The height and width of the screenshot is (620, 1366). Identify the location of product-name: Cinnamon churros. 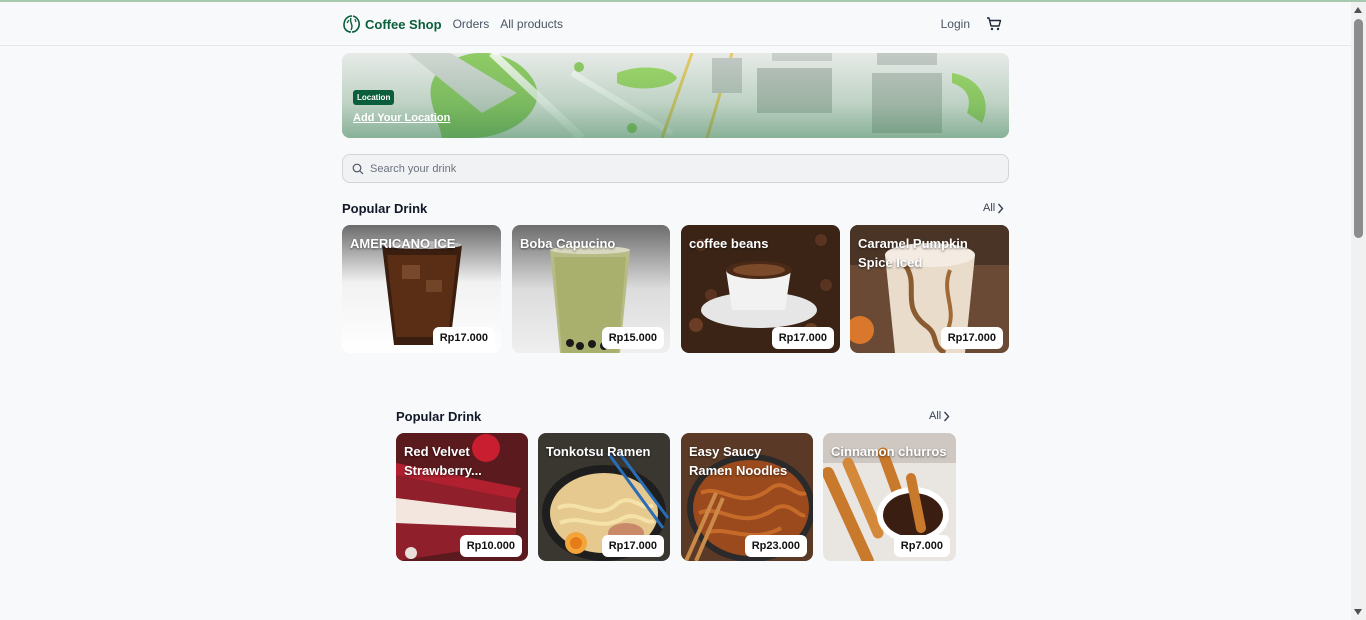
(889, 451).